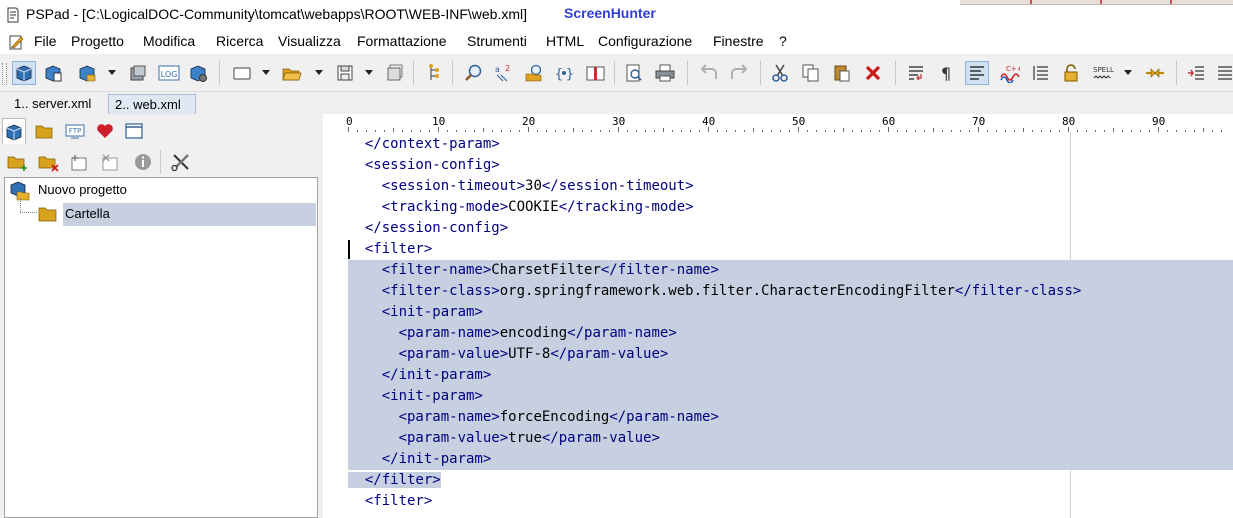 This screenshot has width=1233, height=518. What do you see at coordinates (842, 73) in the screenshot?
I see `paste-icon` at bounding box center [842, 73].